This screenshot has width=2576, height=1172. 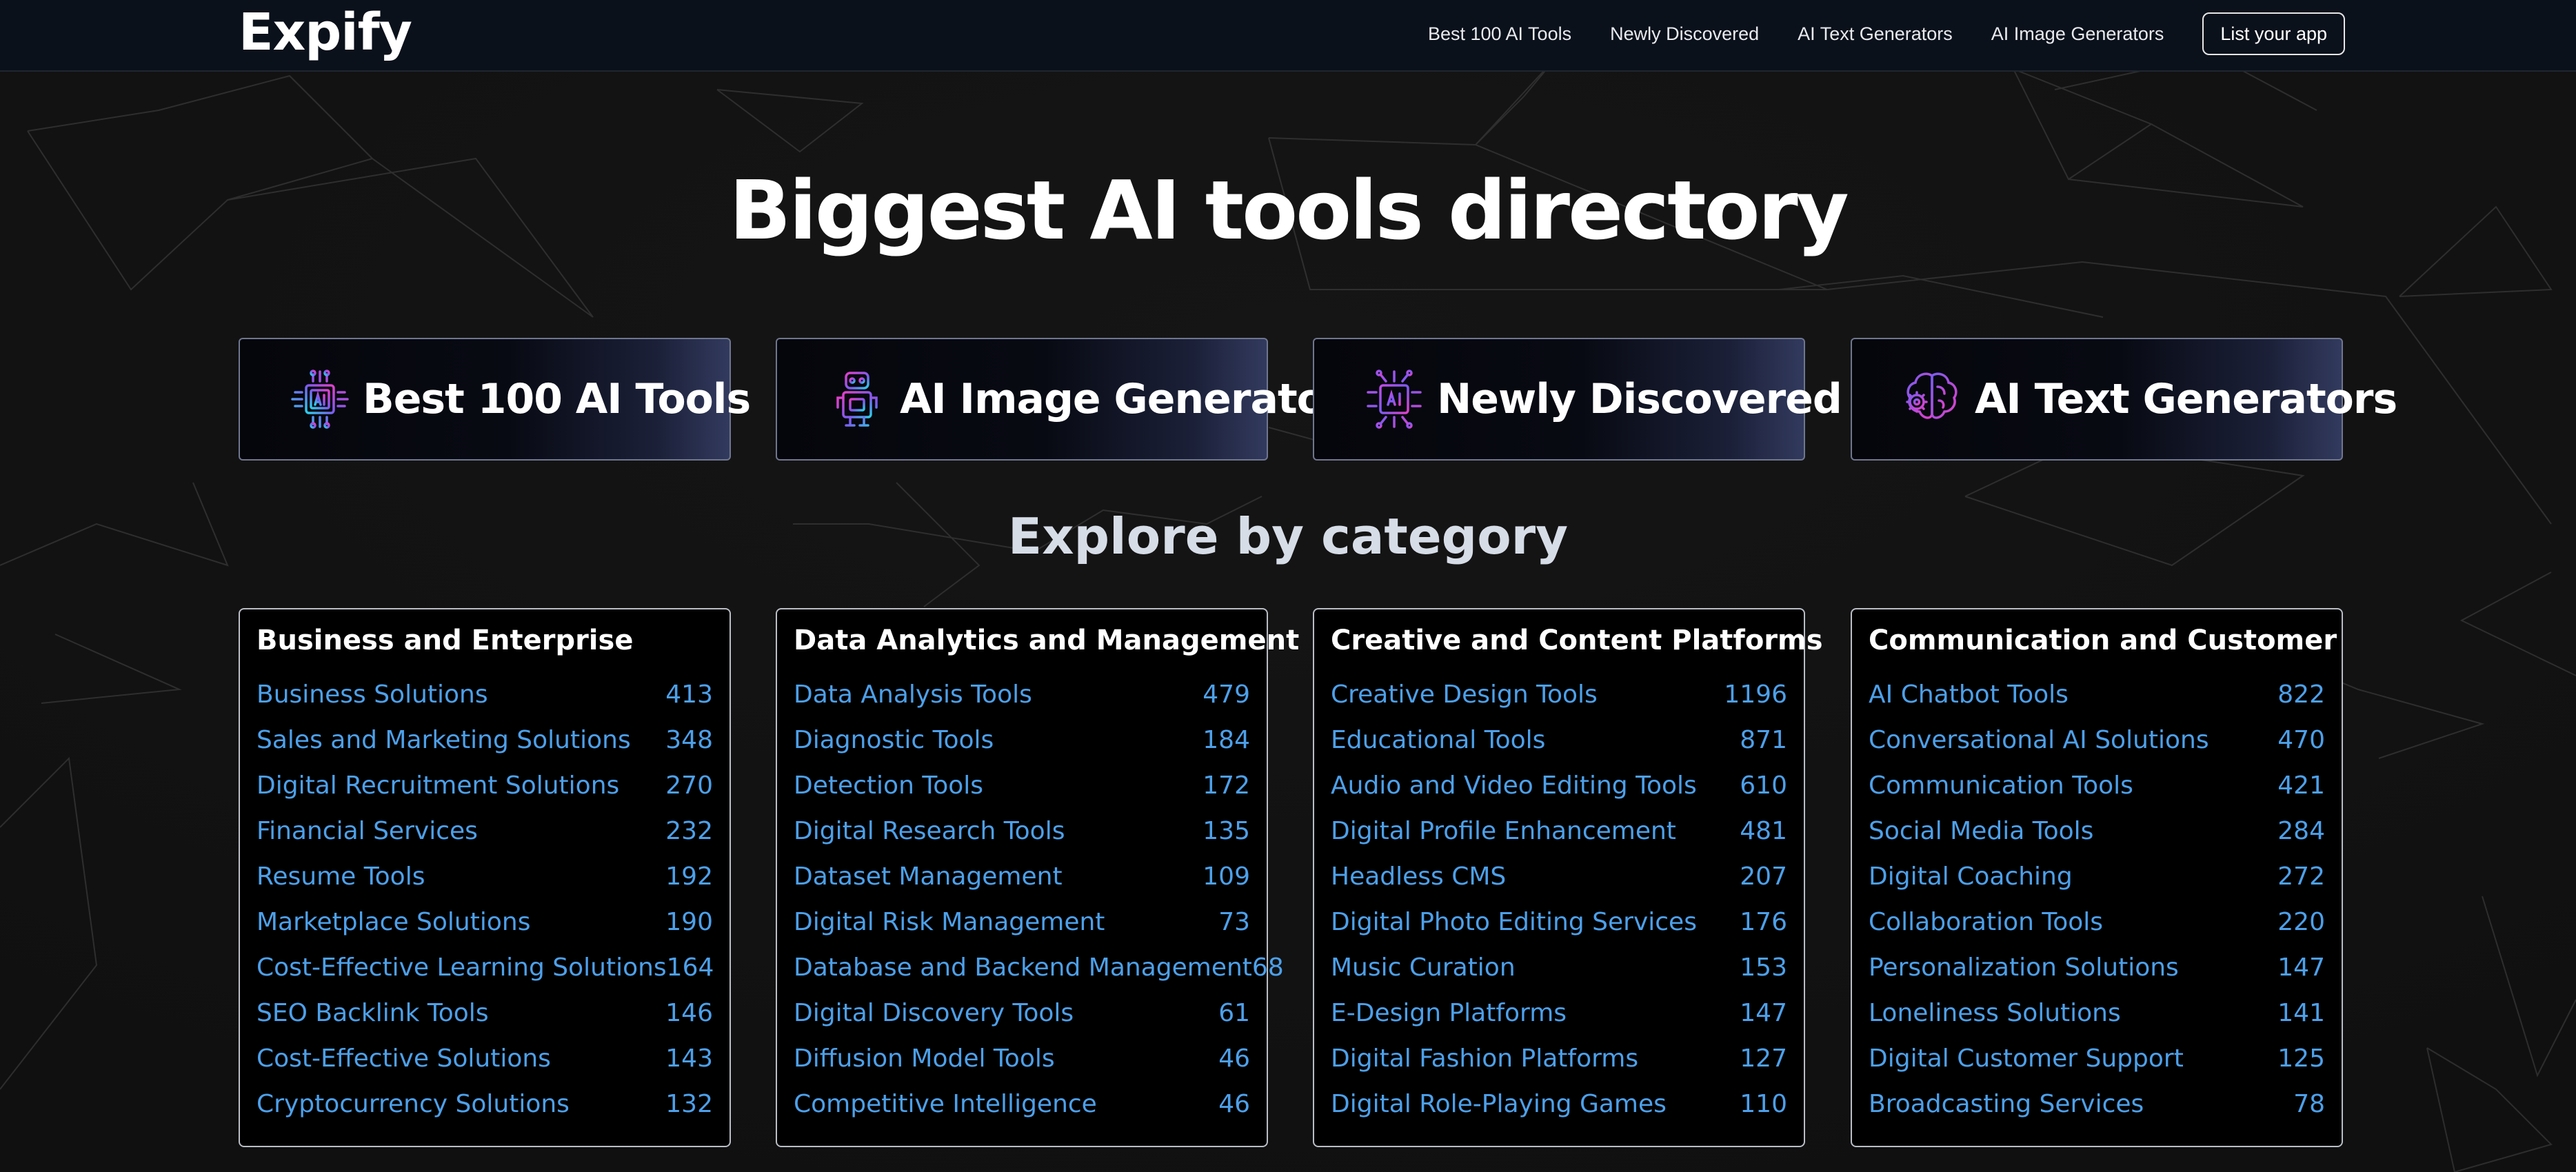 I want to click on category-link-count: 68, so click(x=1267, y=968).